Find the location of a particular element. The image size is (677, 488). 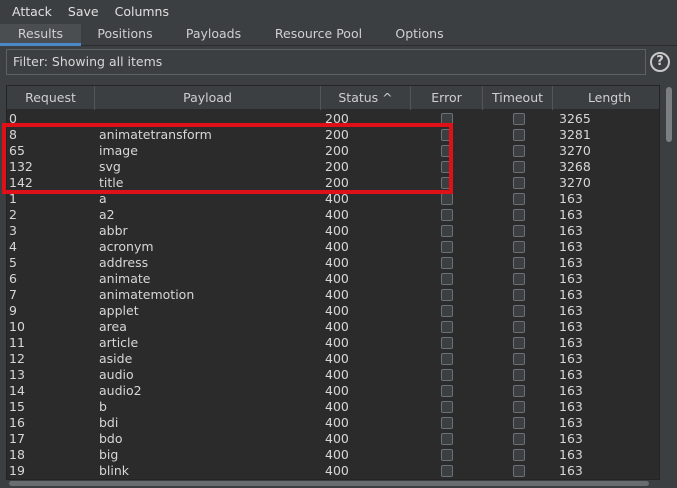

table-row: 19 blink 400 163 is located at coordinates (333, 471).